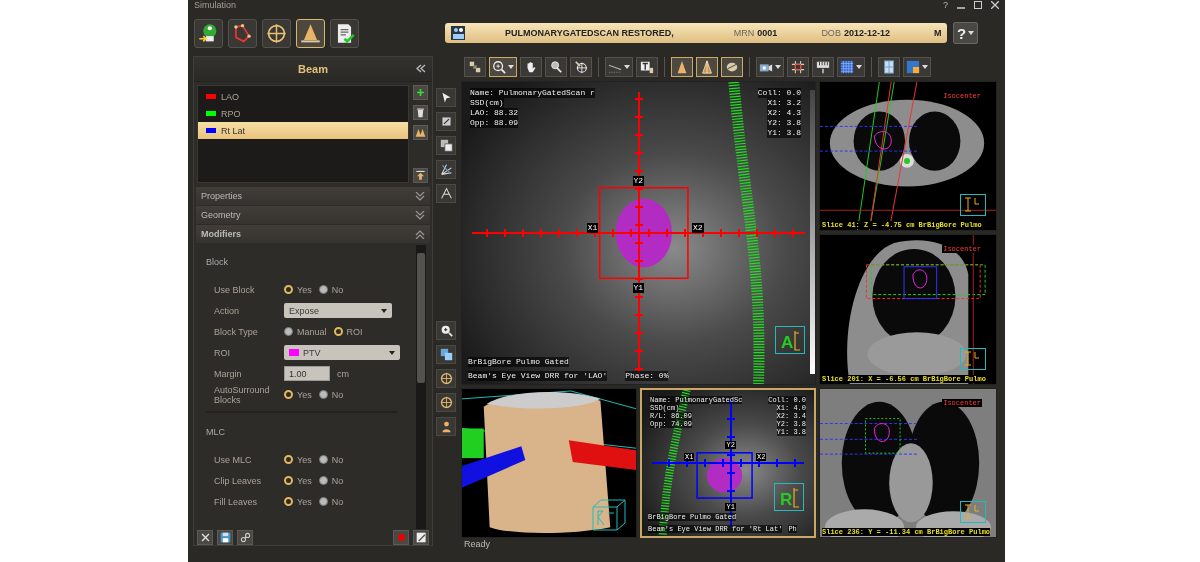  I want to click on radio-option: Manual, so click(305, 331).